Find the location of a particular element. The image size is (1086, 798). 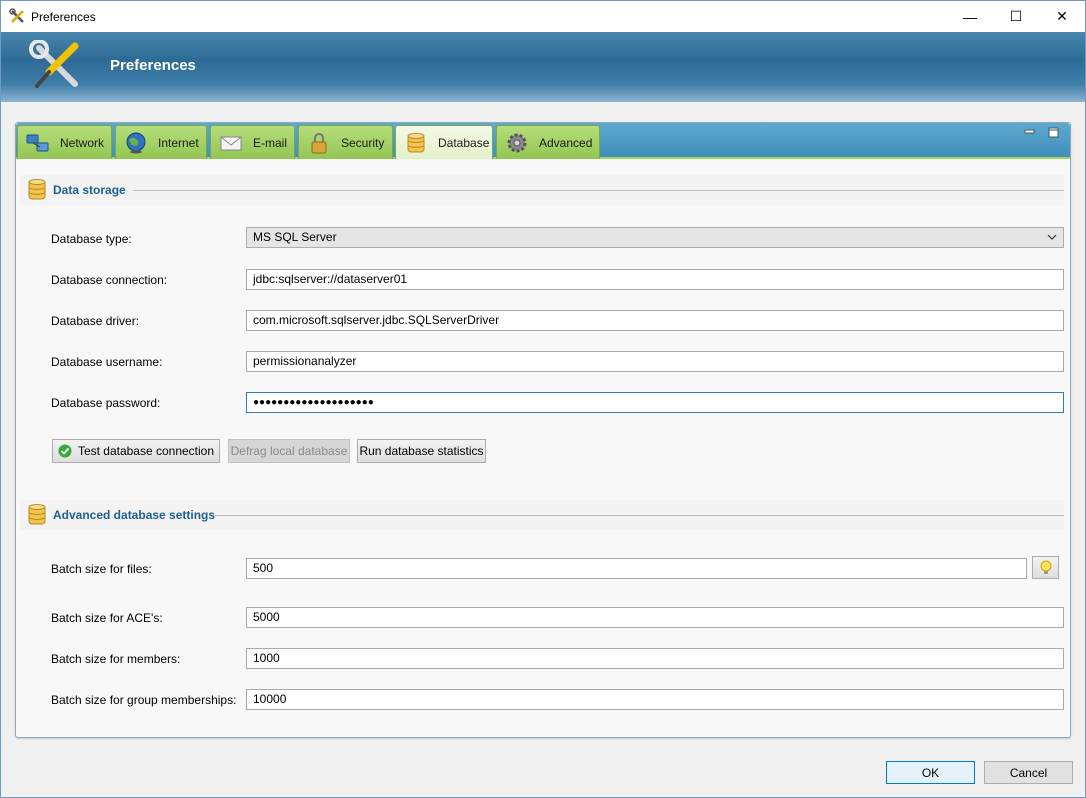

tab-security: Security is located at coordinates (345, 142).